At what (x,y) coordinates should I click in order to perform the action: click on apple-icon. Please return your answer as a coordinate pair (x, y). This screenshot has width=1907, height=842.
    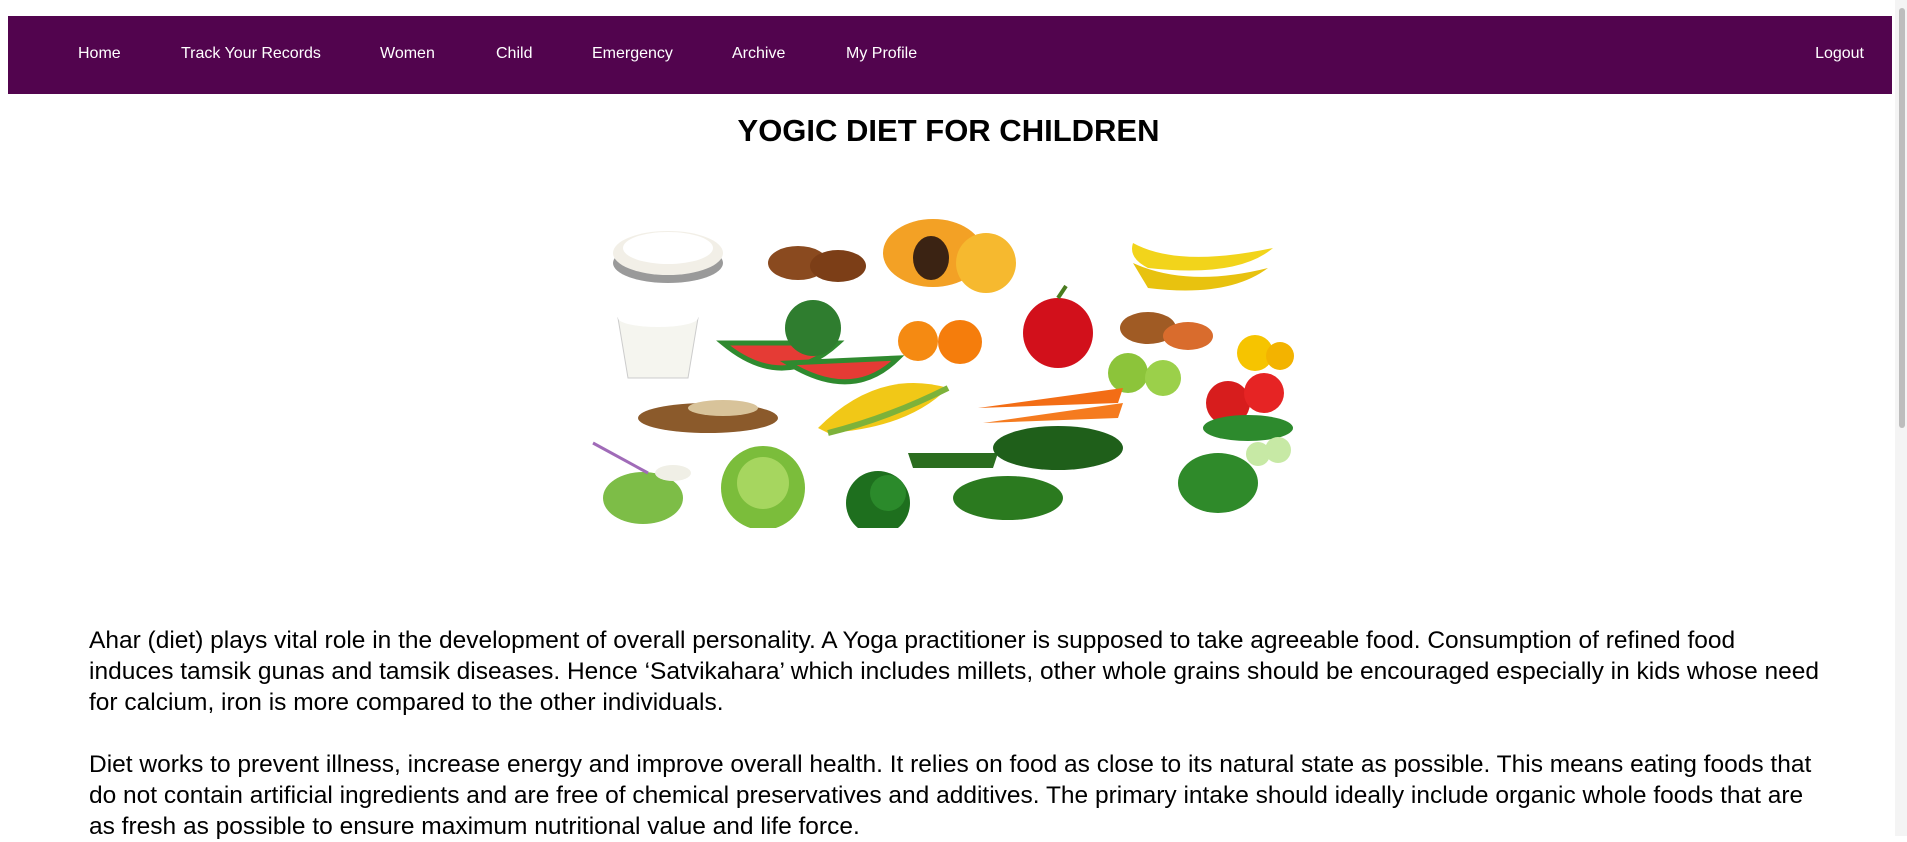
    Looking at the image, I should click on (1058, 326).